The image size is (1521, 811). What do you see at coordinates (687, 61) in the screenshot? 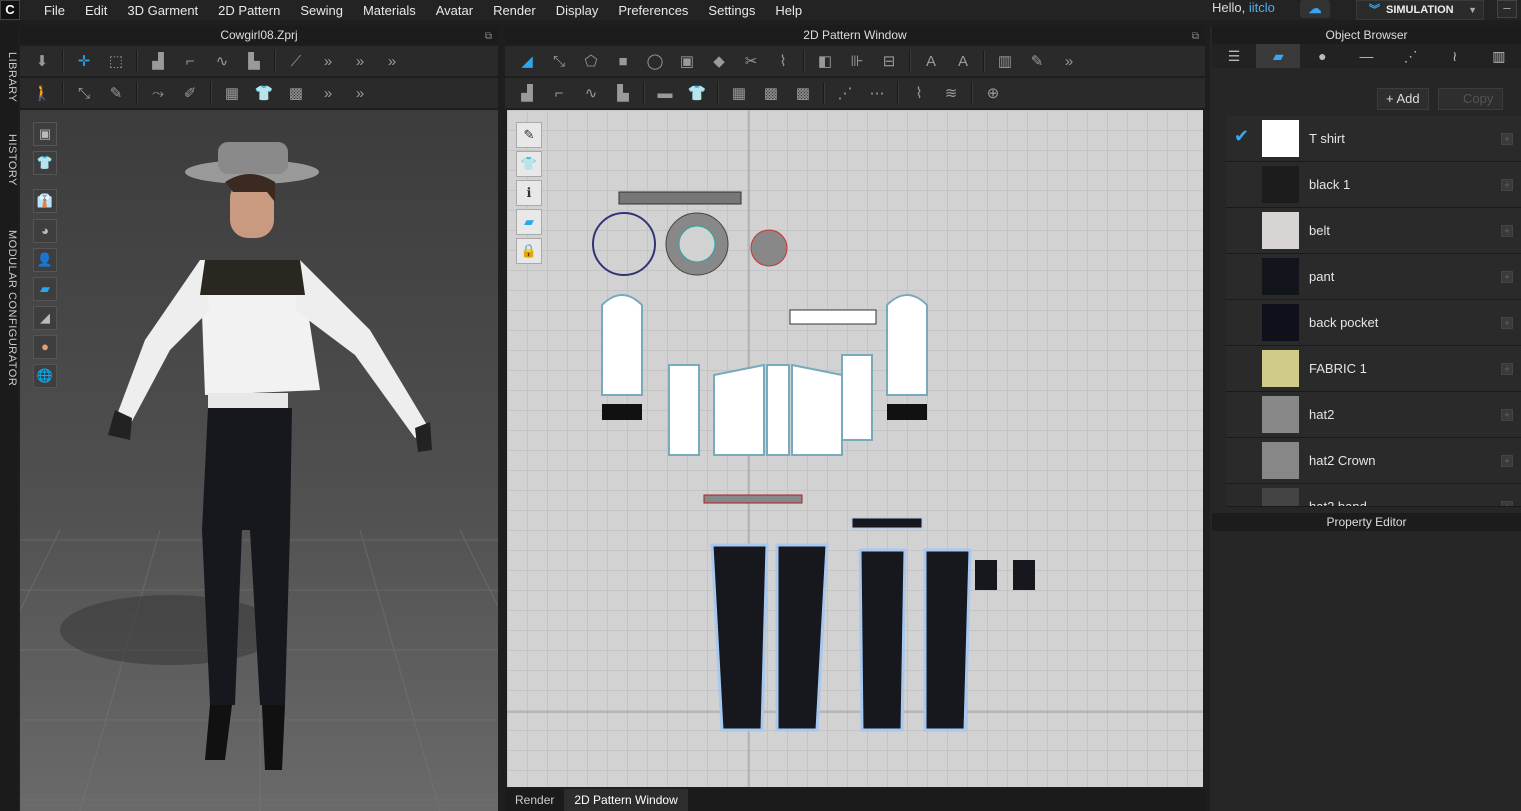
I see `internal-rect-icon: ▣` at bounding box center [687, 61].